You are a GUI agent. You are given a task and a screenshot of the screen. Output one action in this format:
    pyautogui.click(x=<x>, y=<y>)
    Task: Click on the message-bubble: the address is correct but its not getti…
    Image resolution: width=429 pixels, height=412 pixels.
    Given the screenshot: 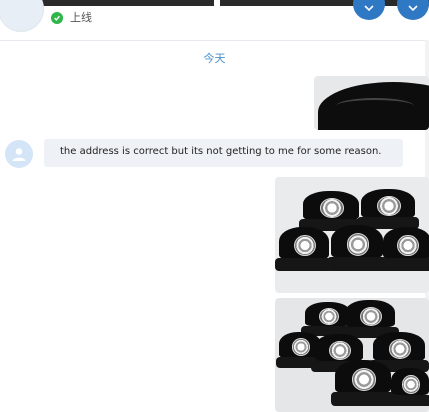 What is the action you would take?
    pyautogui.click(x=223, y=153)
    